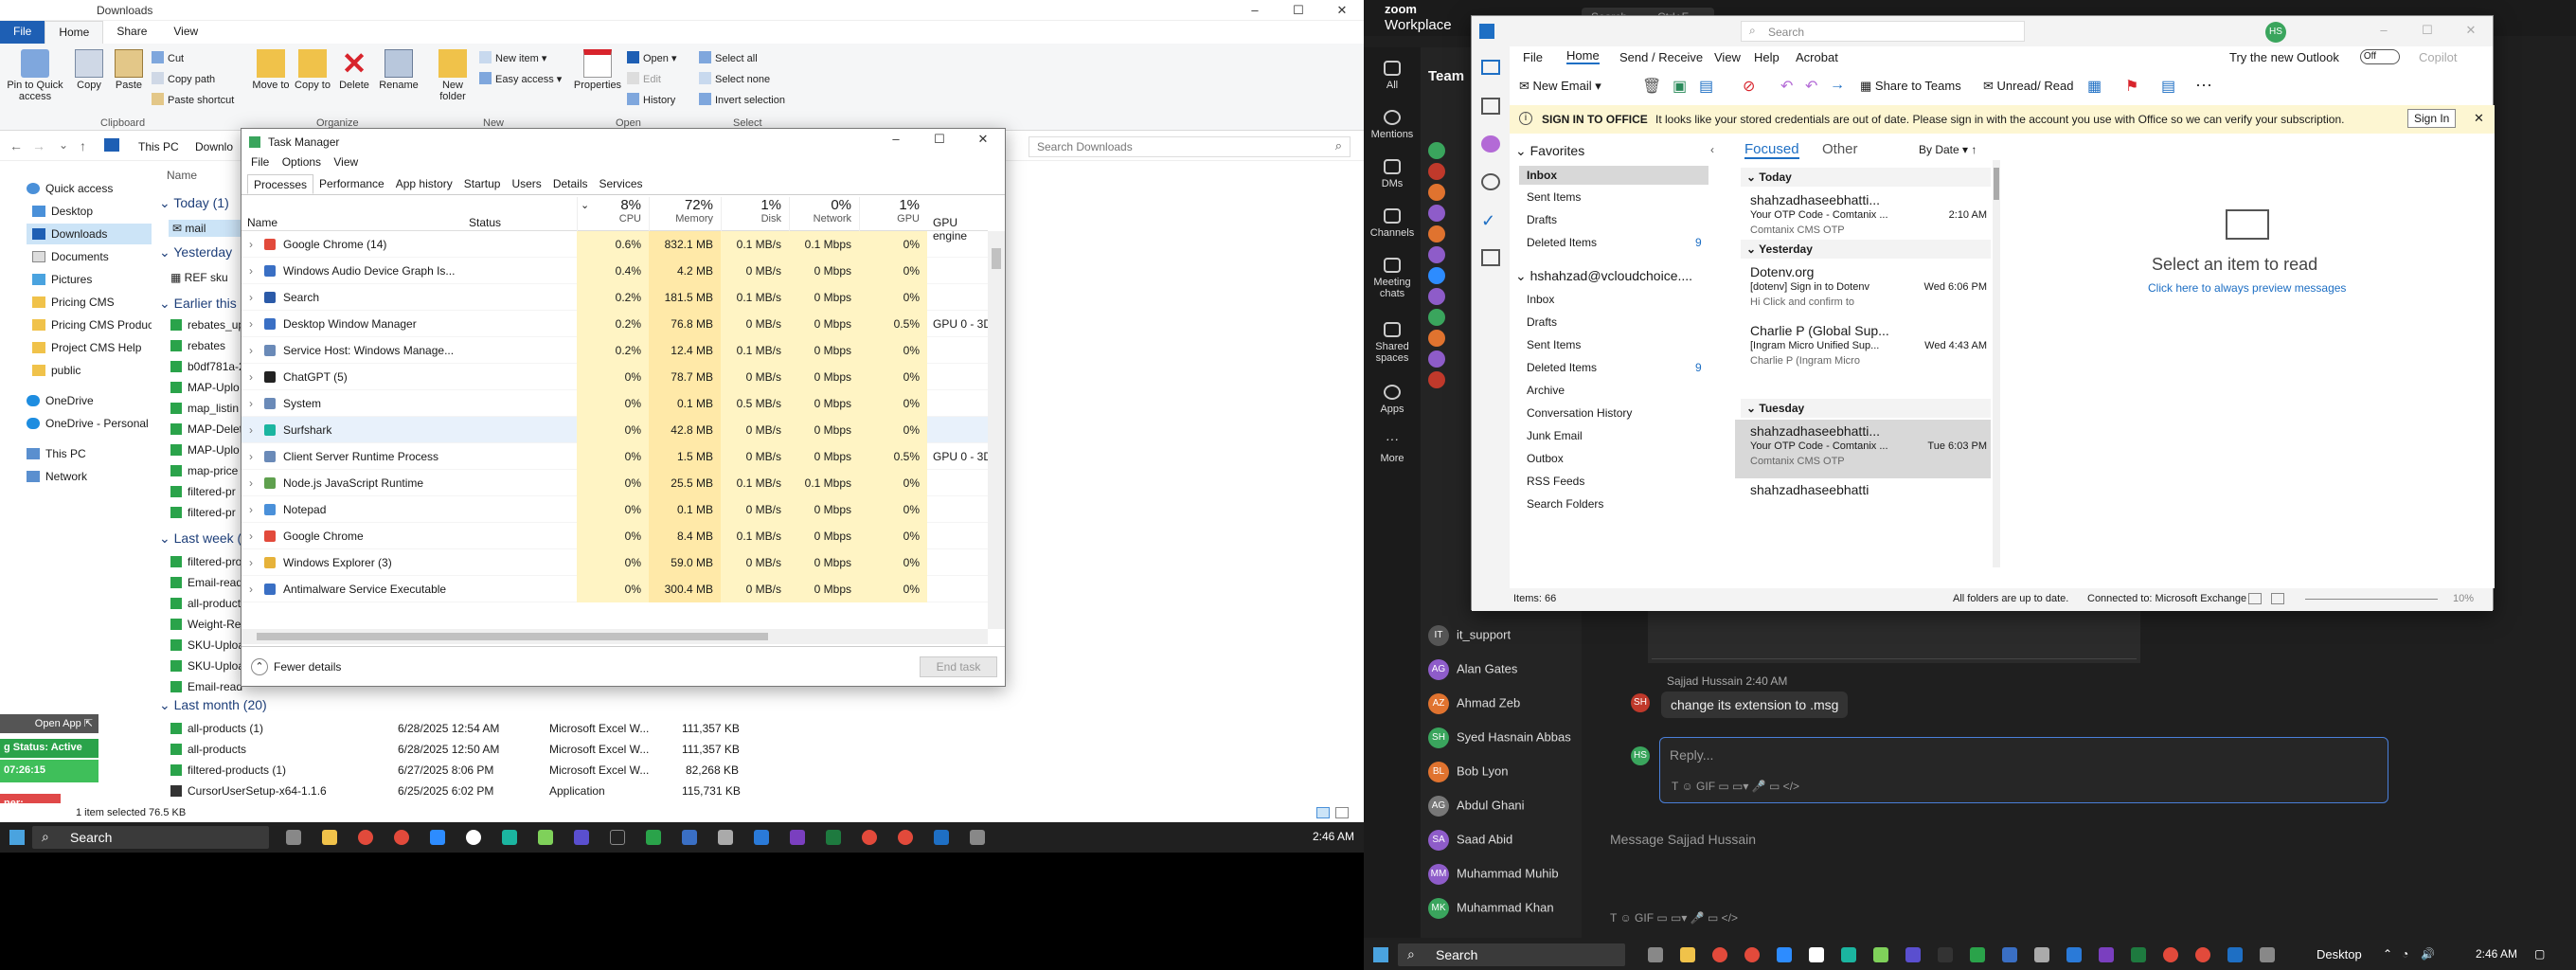  Describe the element at coordinates (1613, 175) in the screenshot. I see `fav-inbox: Inbox` at that location.